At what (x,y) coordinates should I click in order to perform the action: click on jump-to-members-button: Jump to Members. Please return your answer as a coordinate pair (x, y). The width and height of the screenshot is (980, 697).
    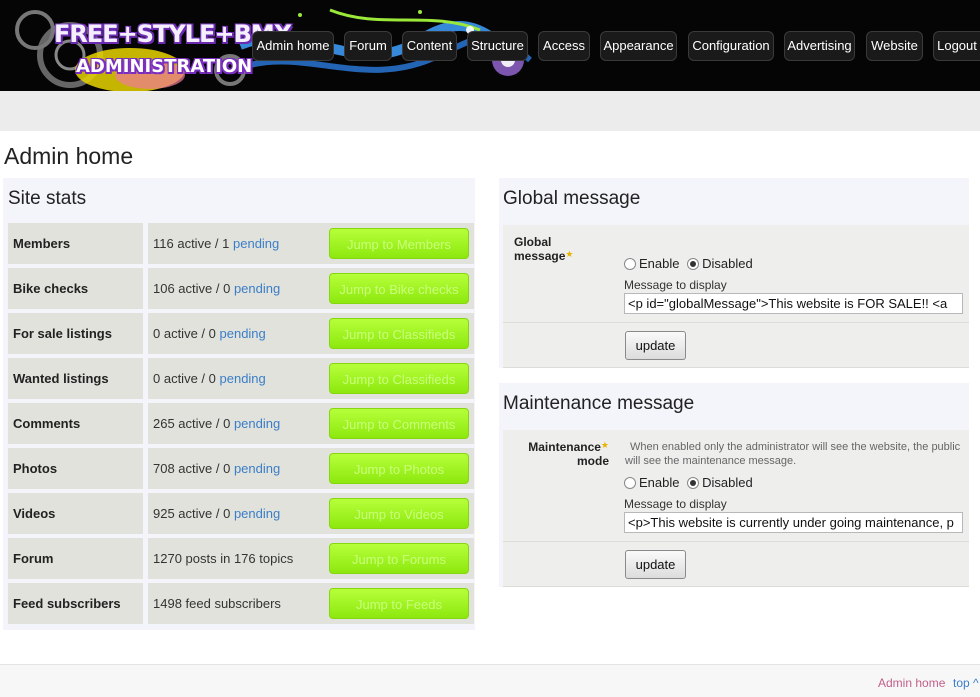
    Looking at the image, I should click on (399, 243).